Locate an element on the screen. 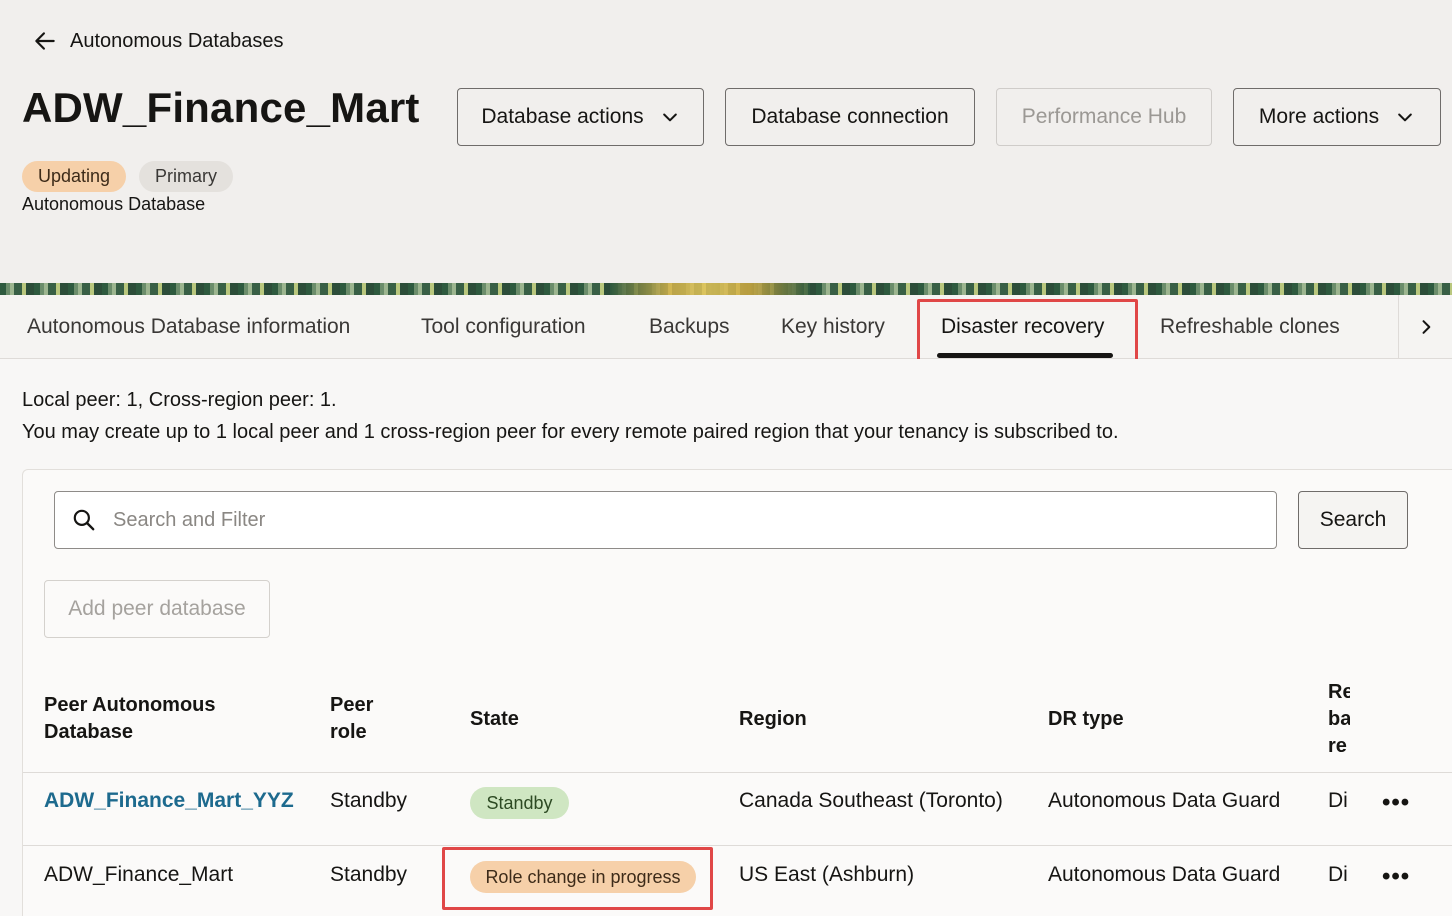 This screenshot has height=916, width=1452. column-header-text: Database is located at coordinates (88, 732).